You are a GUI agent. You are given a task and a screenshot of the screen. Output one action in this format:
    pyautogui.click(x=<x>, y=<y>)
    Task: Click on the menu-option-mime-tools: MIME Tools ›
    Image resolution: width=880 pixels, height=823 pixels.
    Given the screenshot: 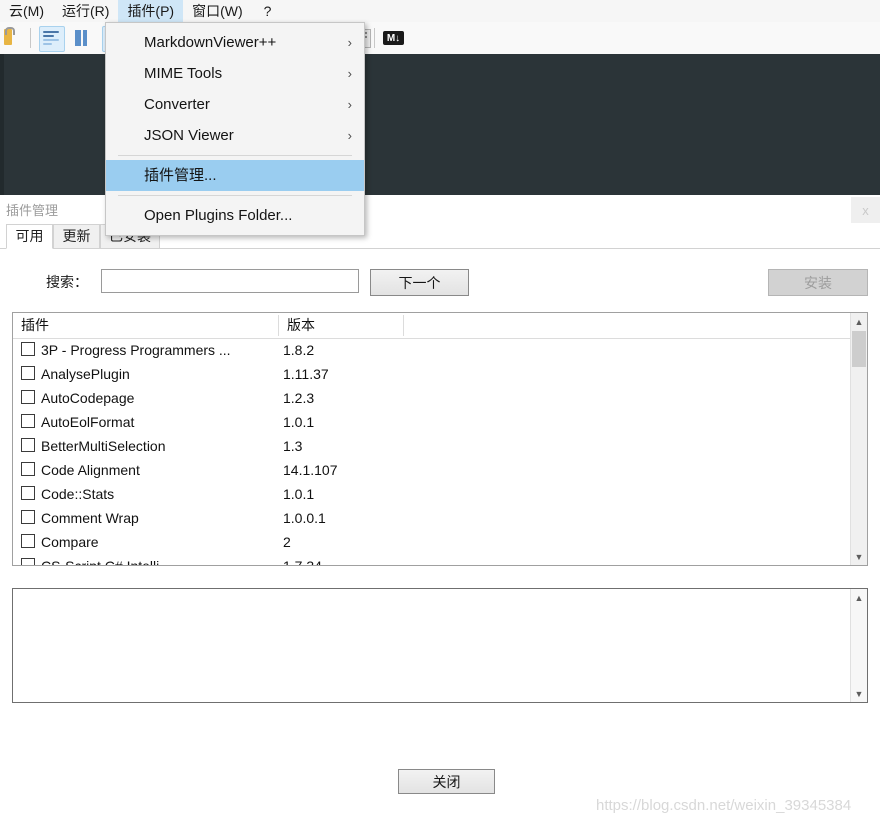 What is the action you would take?
    pyautogui.click(x=235, y=73)
    